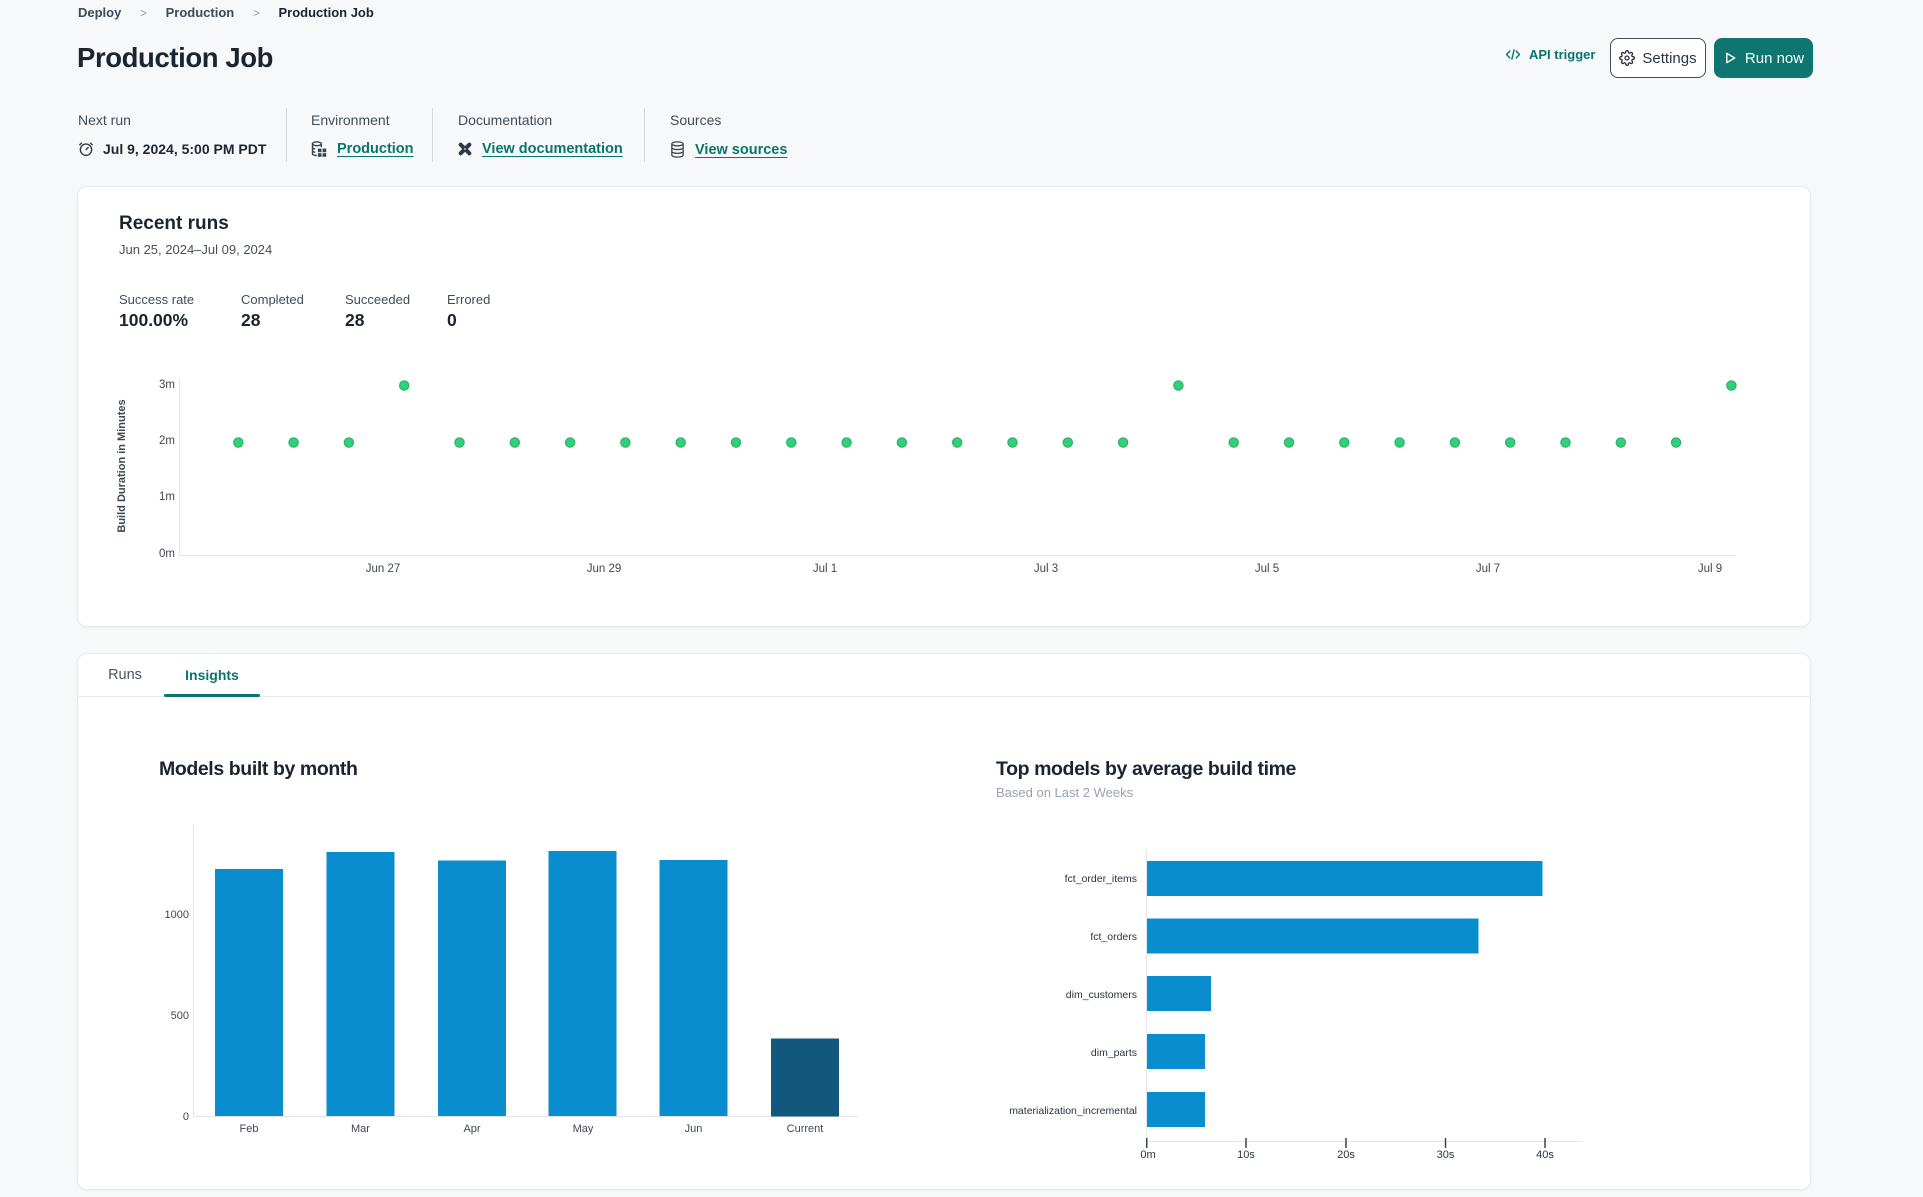 The image size is (1923, 1197). Describe the element at coordinates (1446, 1155) in the screenshot. I see `svg-text: 30s` at that location.